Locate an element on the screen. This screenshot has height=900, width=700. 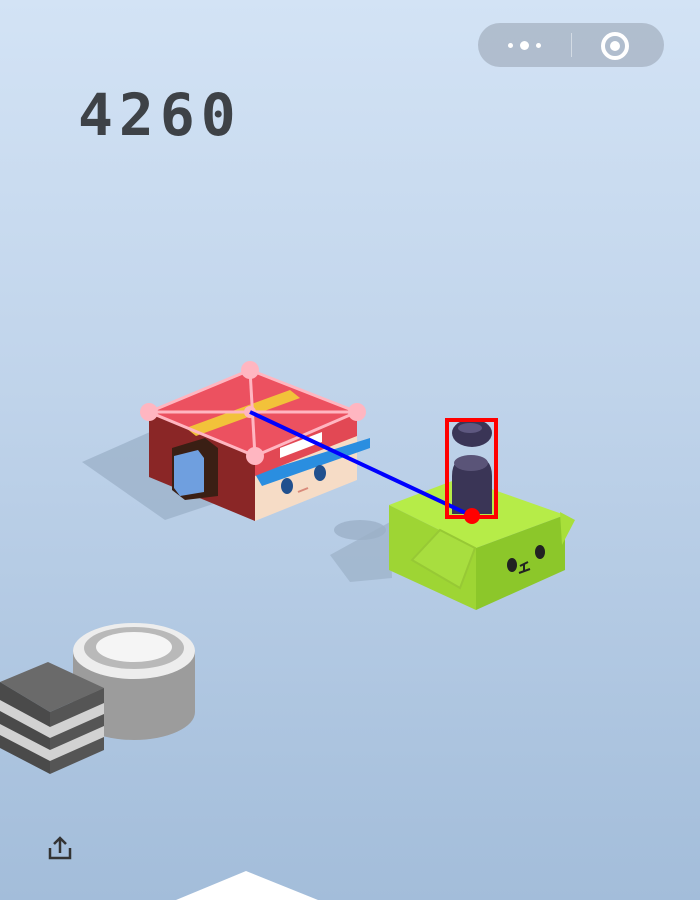
target-marker-vertex-bottom is located at coordinates (255, 456).